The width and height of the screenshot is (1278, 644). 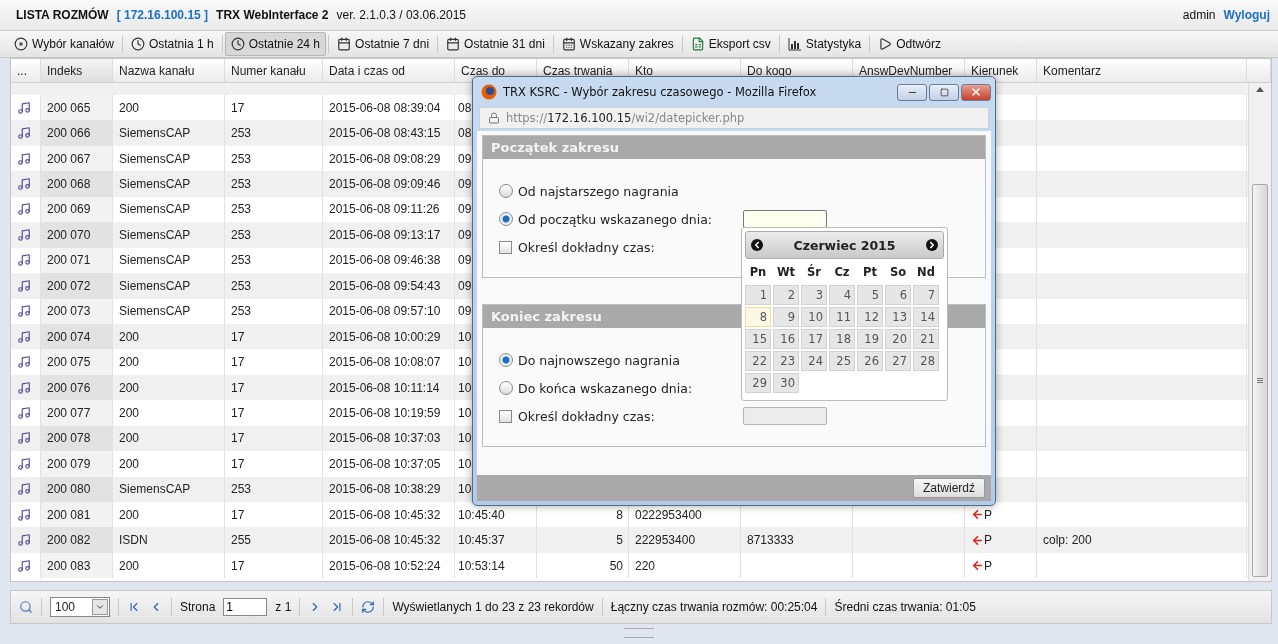 I want to click on refresh-icon, so click(x=368, y=607).